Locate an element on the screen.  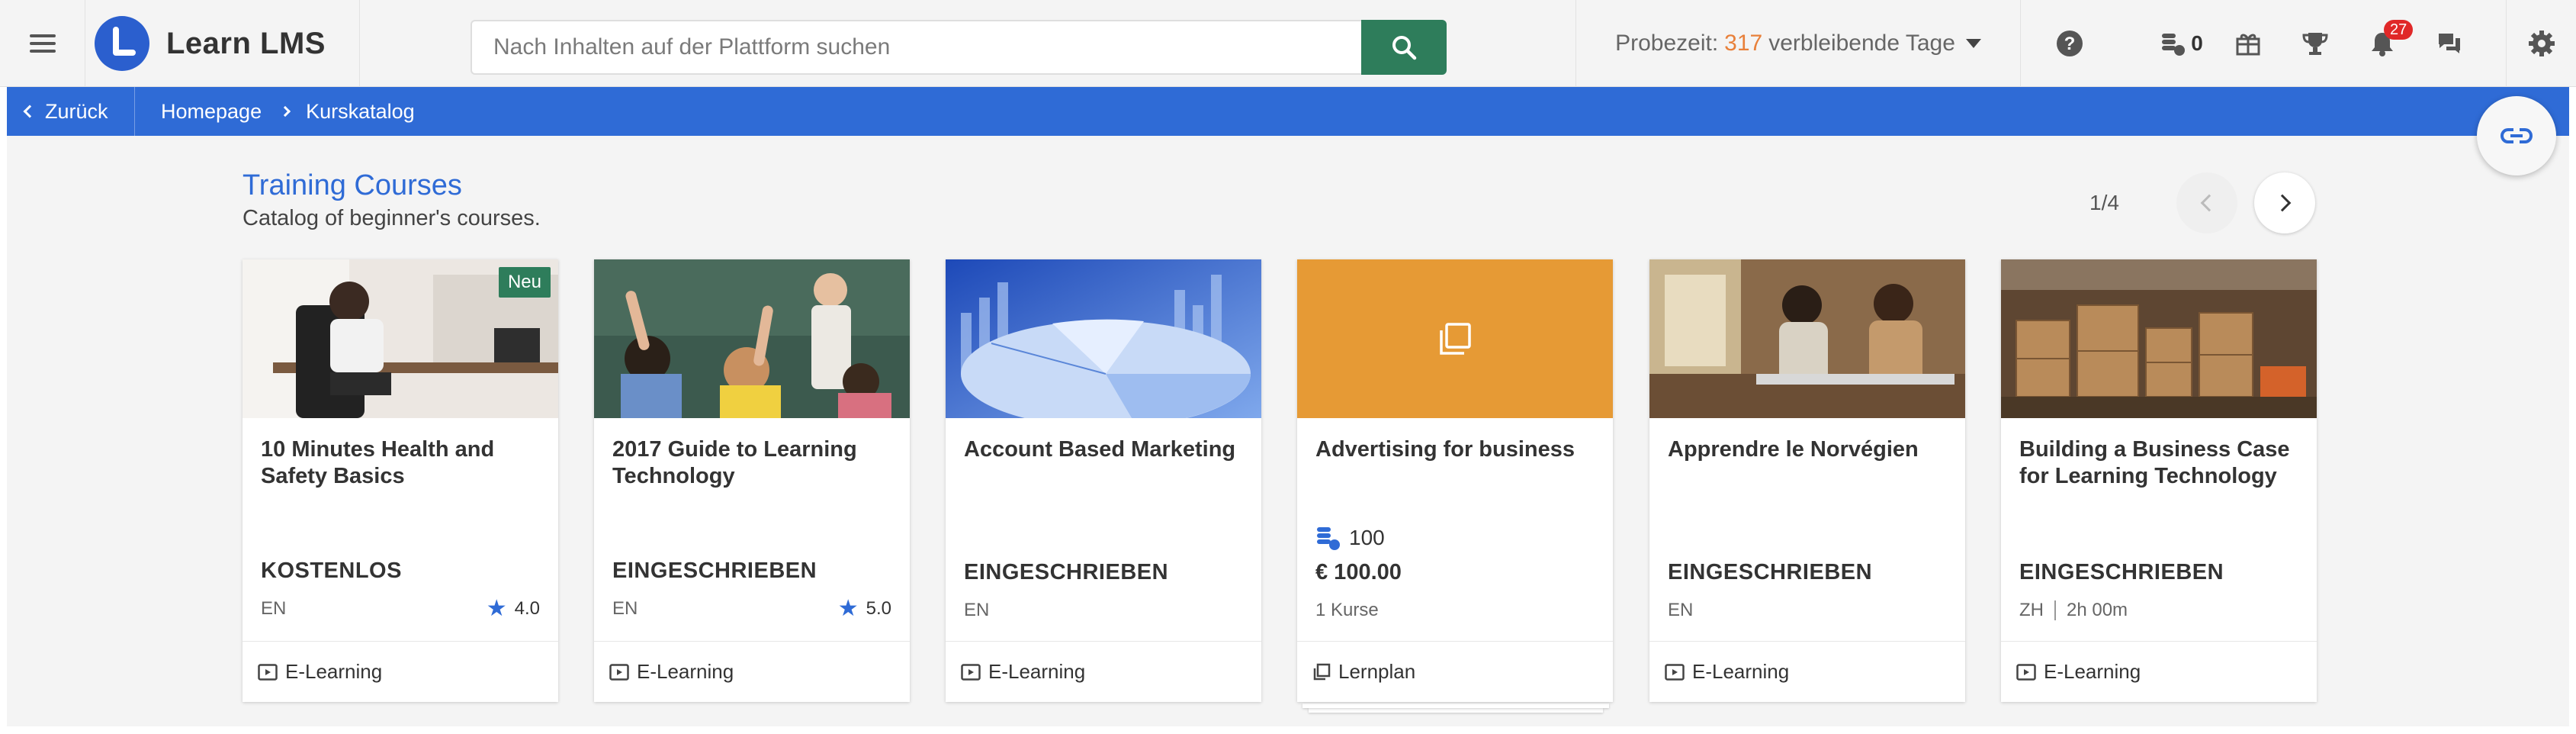
breadcrumb-homepage: Homepage is located at coordinates (211, 112).